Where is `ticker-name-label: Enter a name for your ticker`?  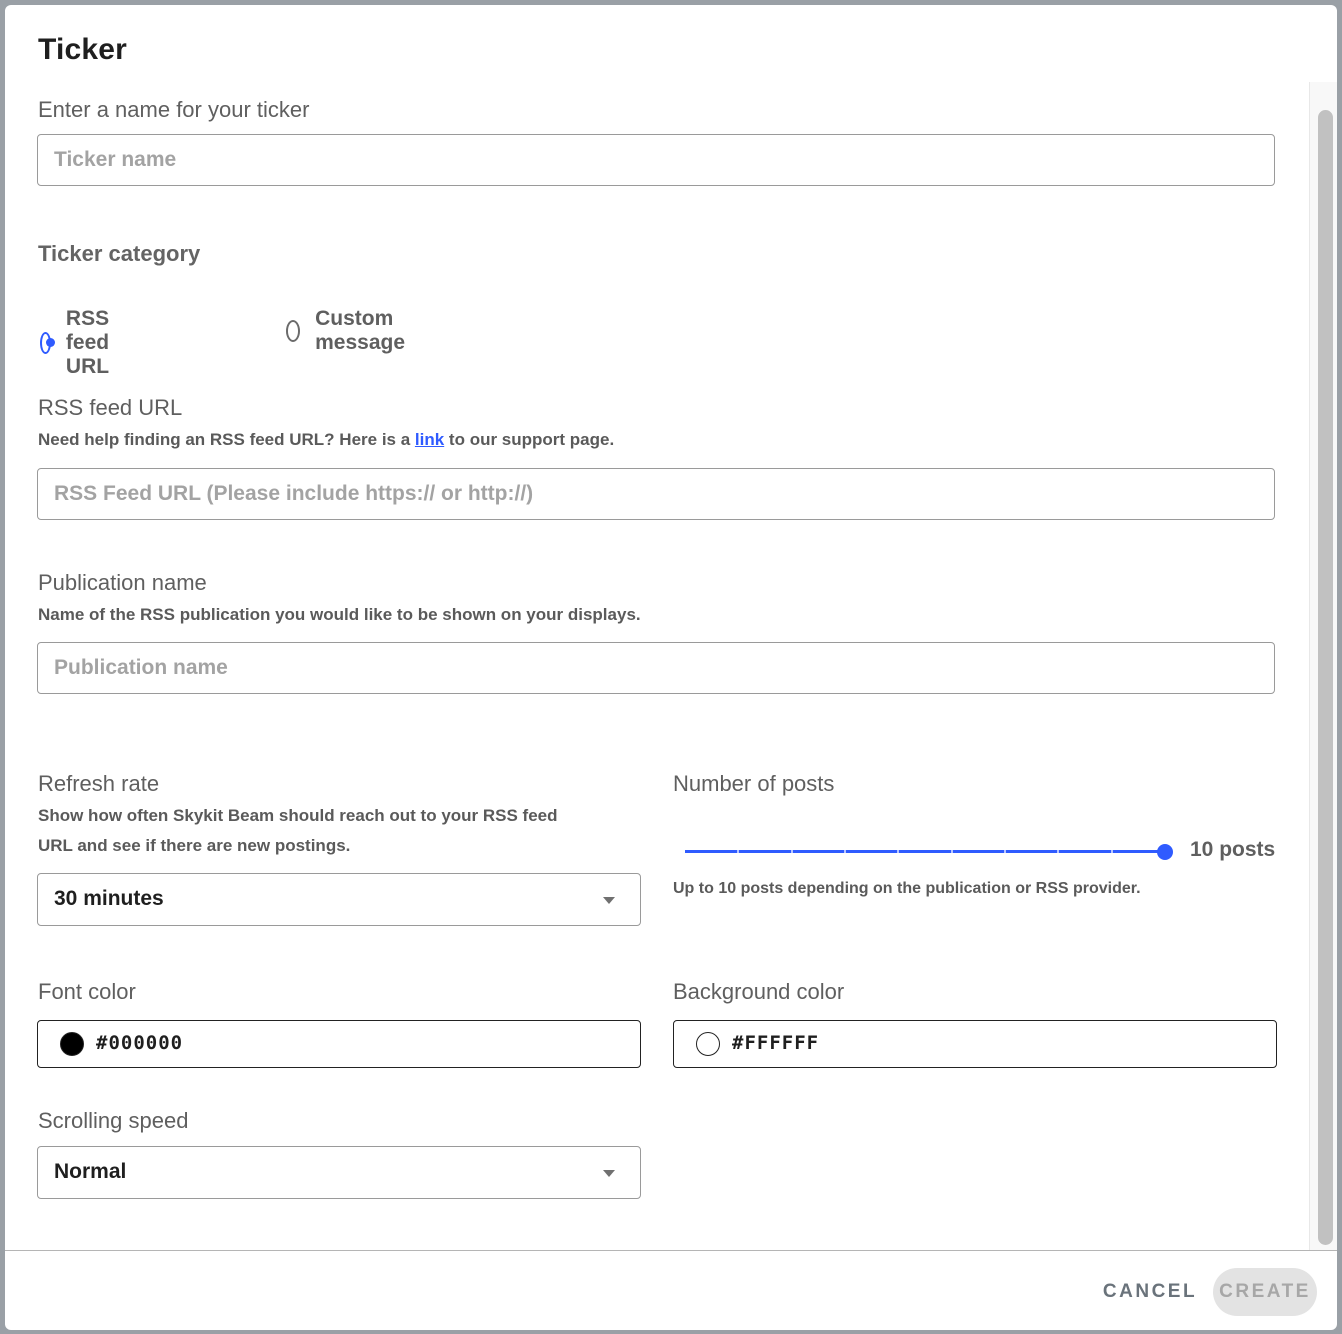 ticker-name-label: Enter a name for your ticker is located at coordinates (174, 109).